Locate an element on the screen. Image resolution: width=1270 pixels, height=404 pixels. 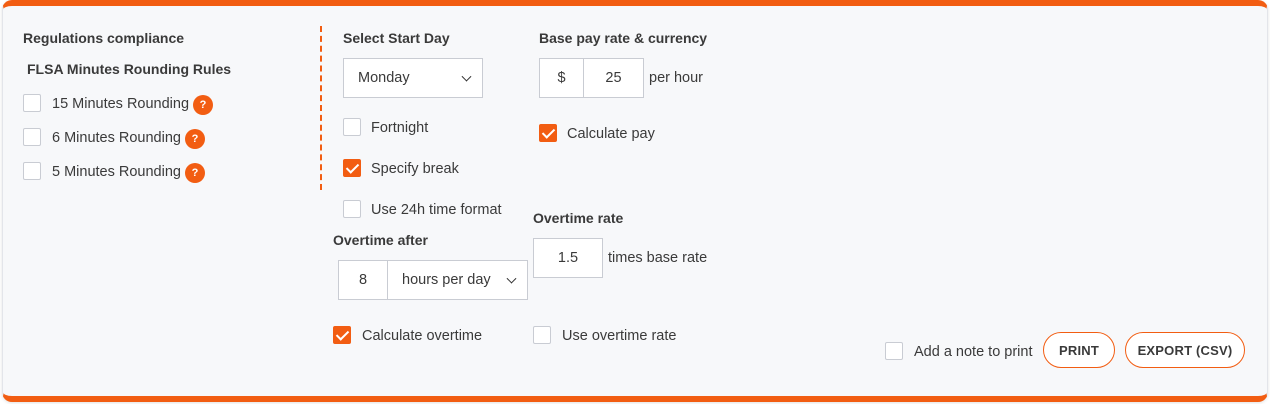
rounding-15-label: 15 Minutes Rounding is located at coordinates (121, 104).